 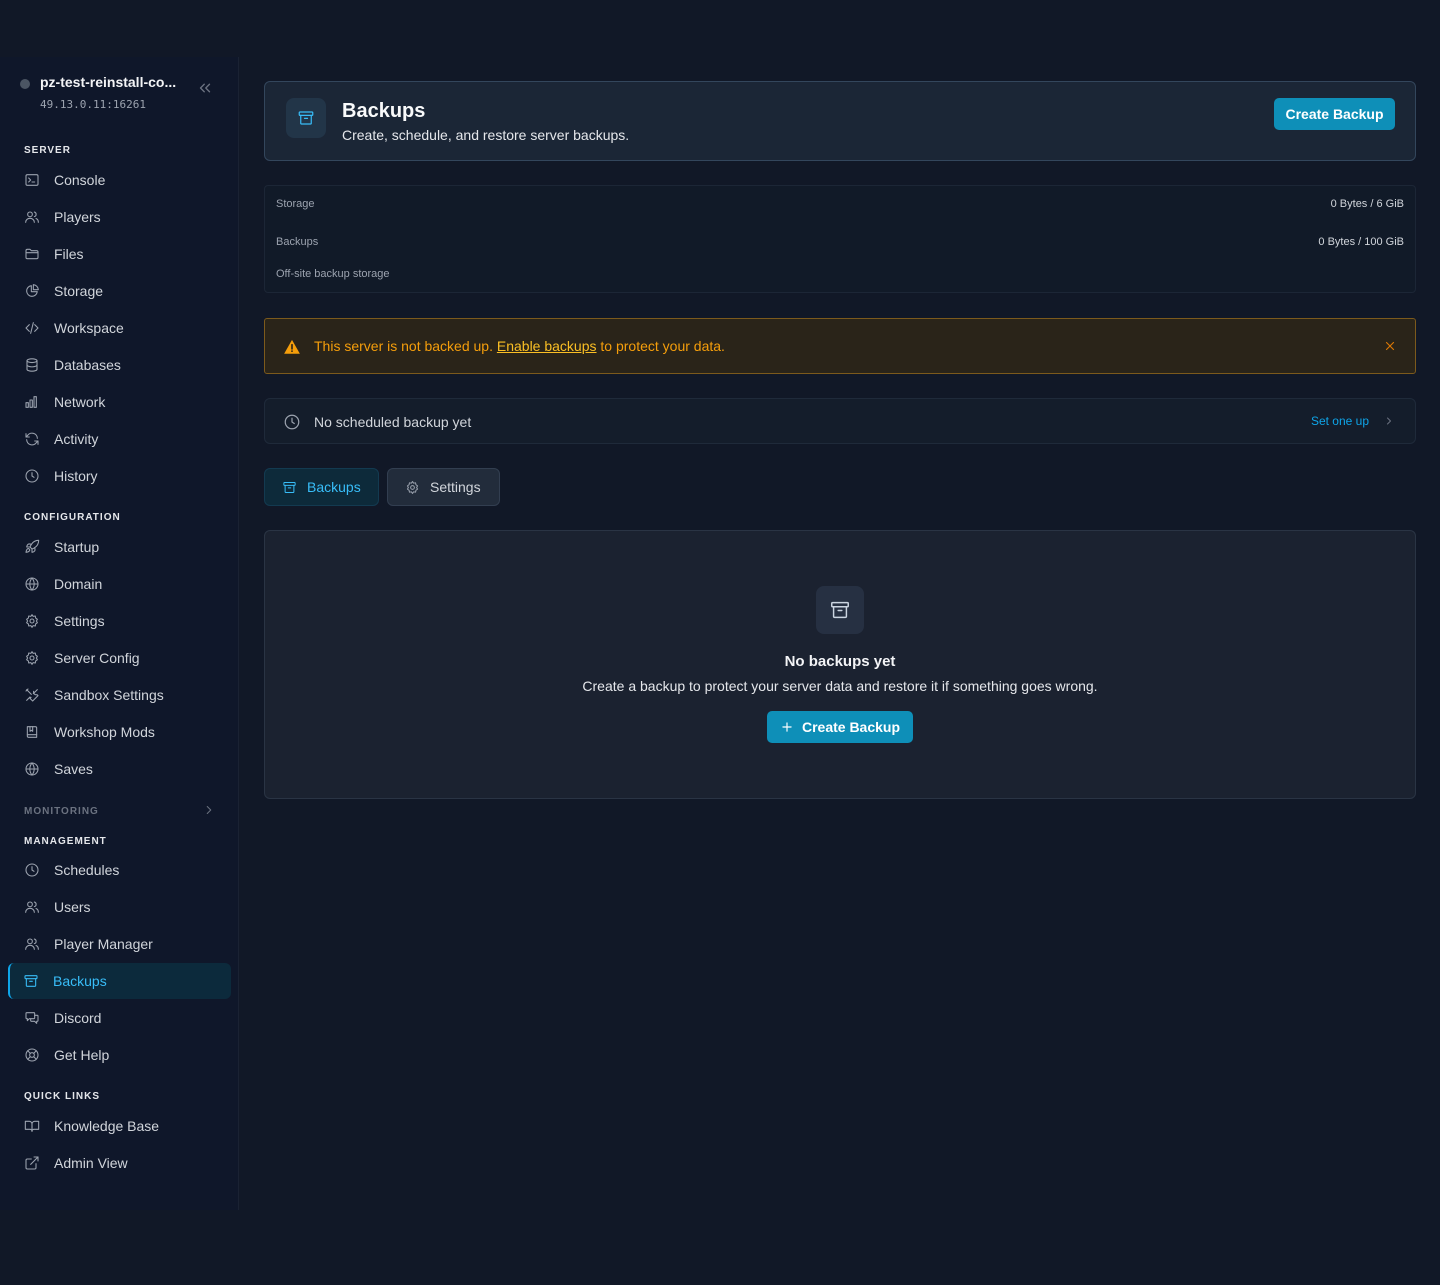 I want to click on empty-state-title: No backups yet, so click(x=840, y=661).